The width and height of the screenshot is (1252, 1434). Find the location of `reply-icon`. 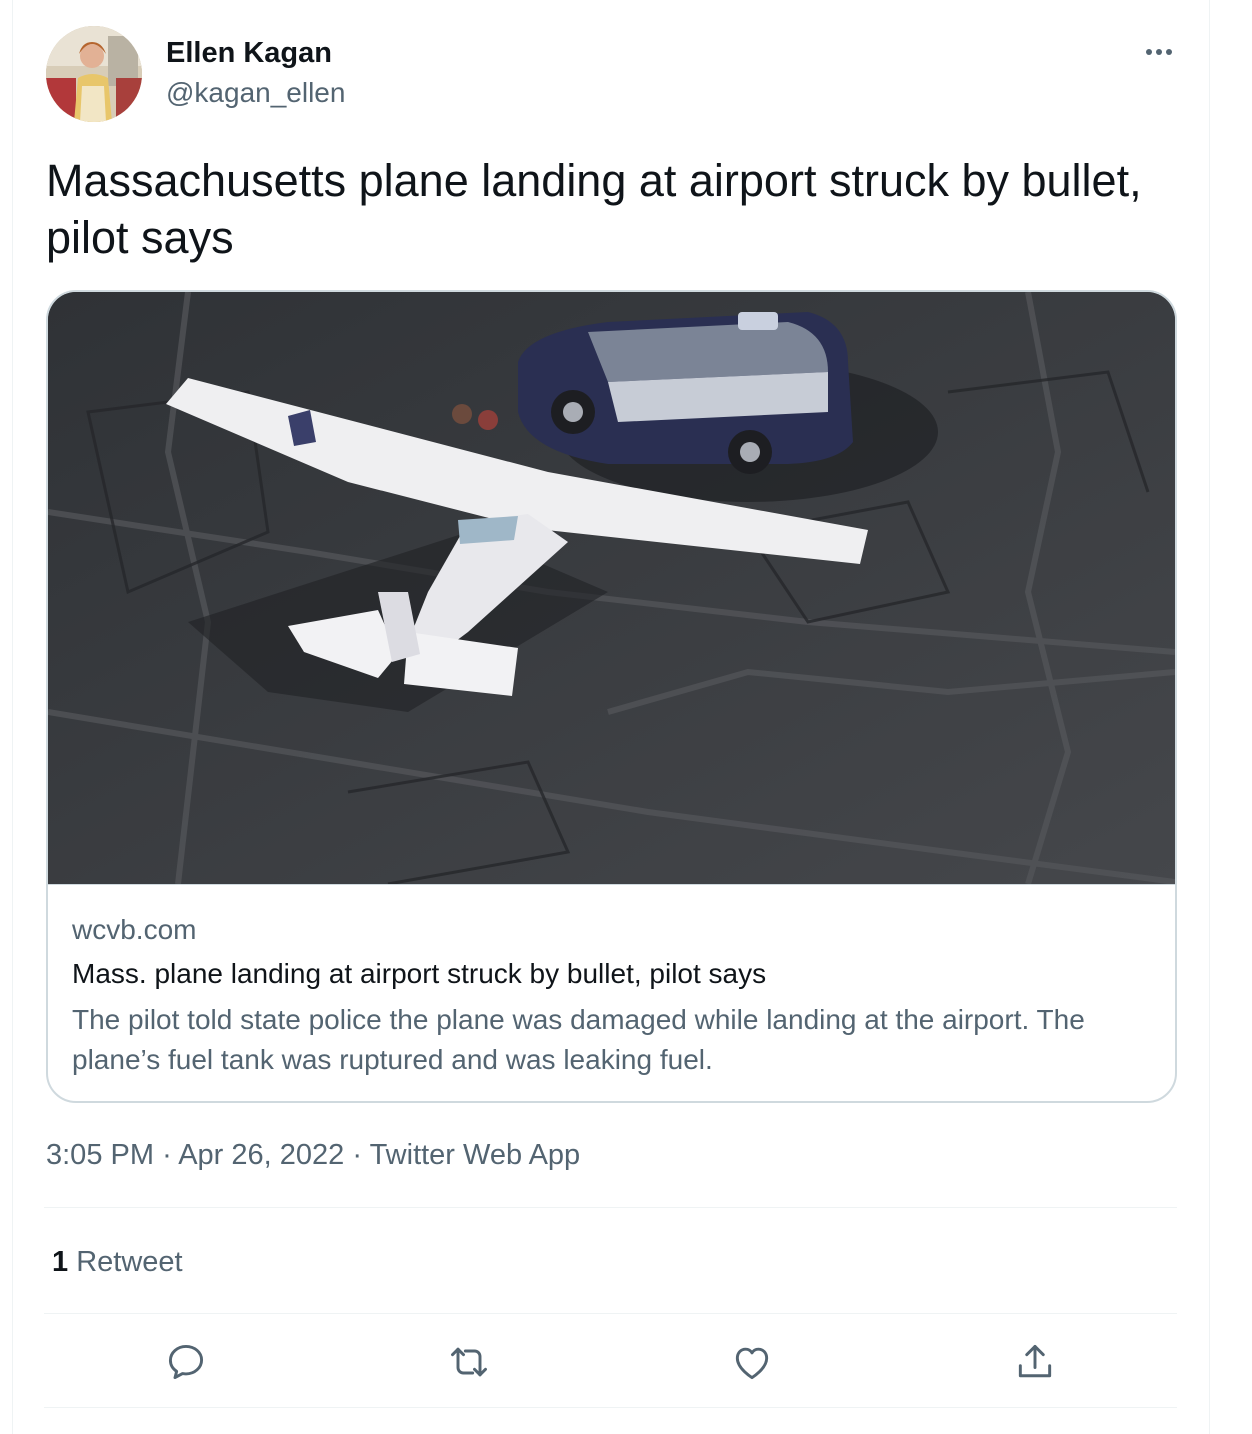

reply-icon is located at coordinates (186, 1362).